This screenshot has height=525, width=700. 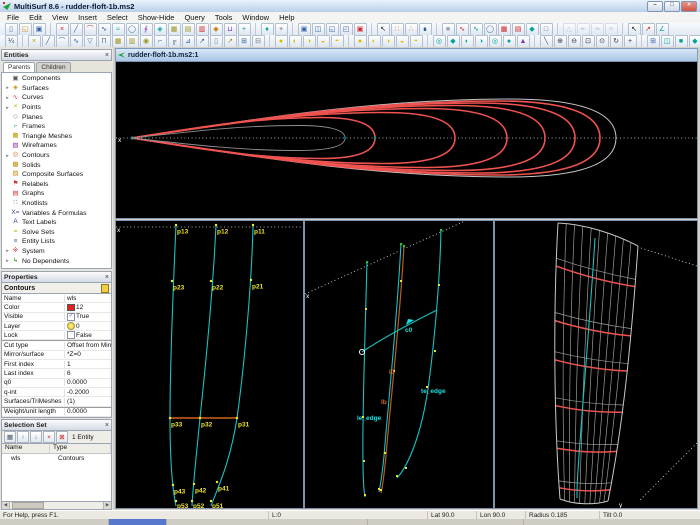 I want to click on scroll-thumb, so click(x=28, y=505).